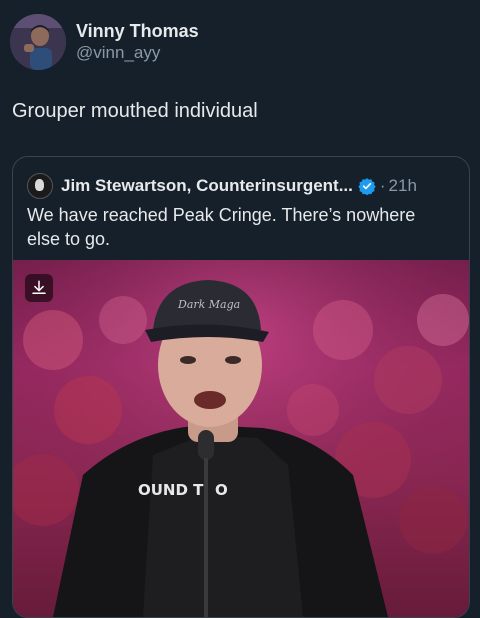 The width and height of the screenshot is (480, 618). Describe the element at coordinates (208, 304) in the screenshot. I see `svg-text: Dark Maga` at that location.